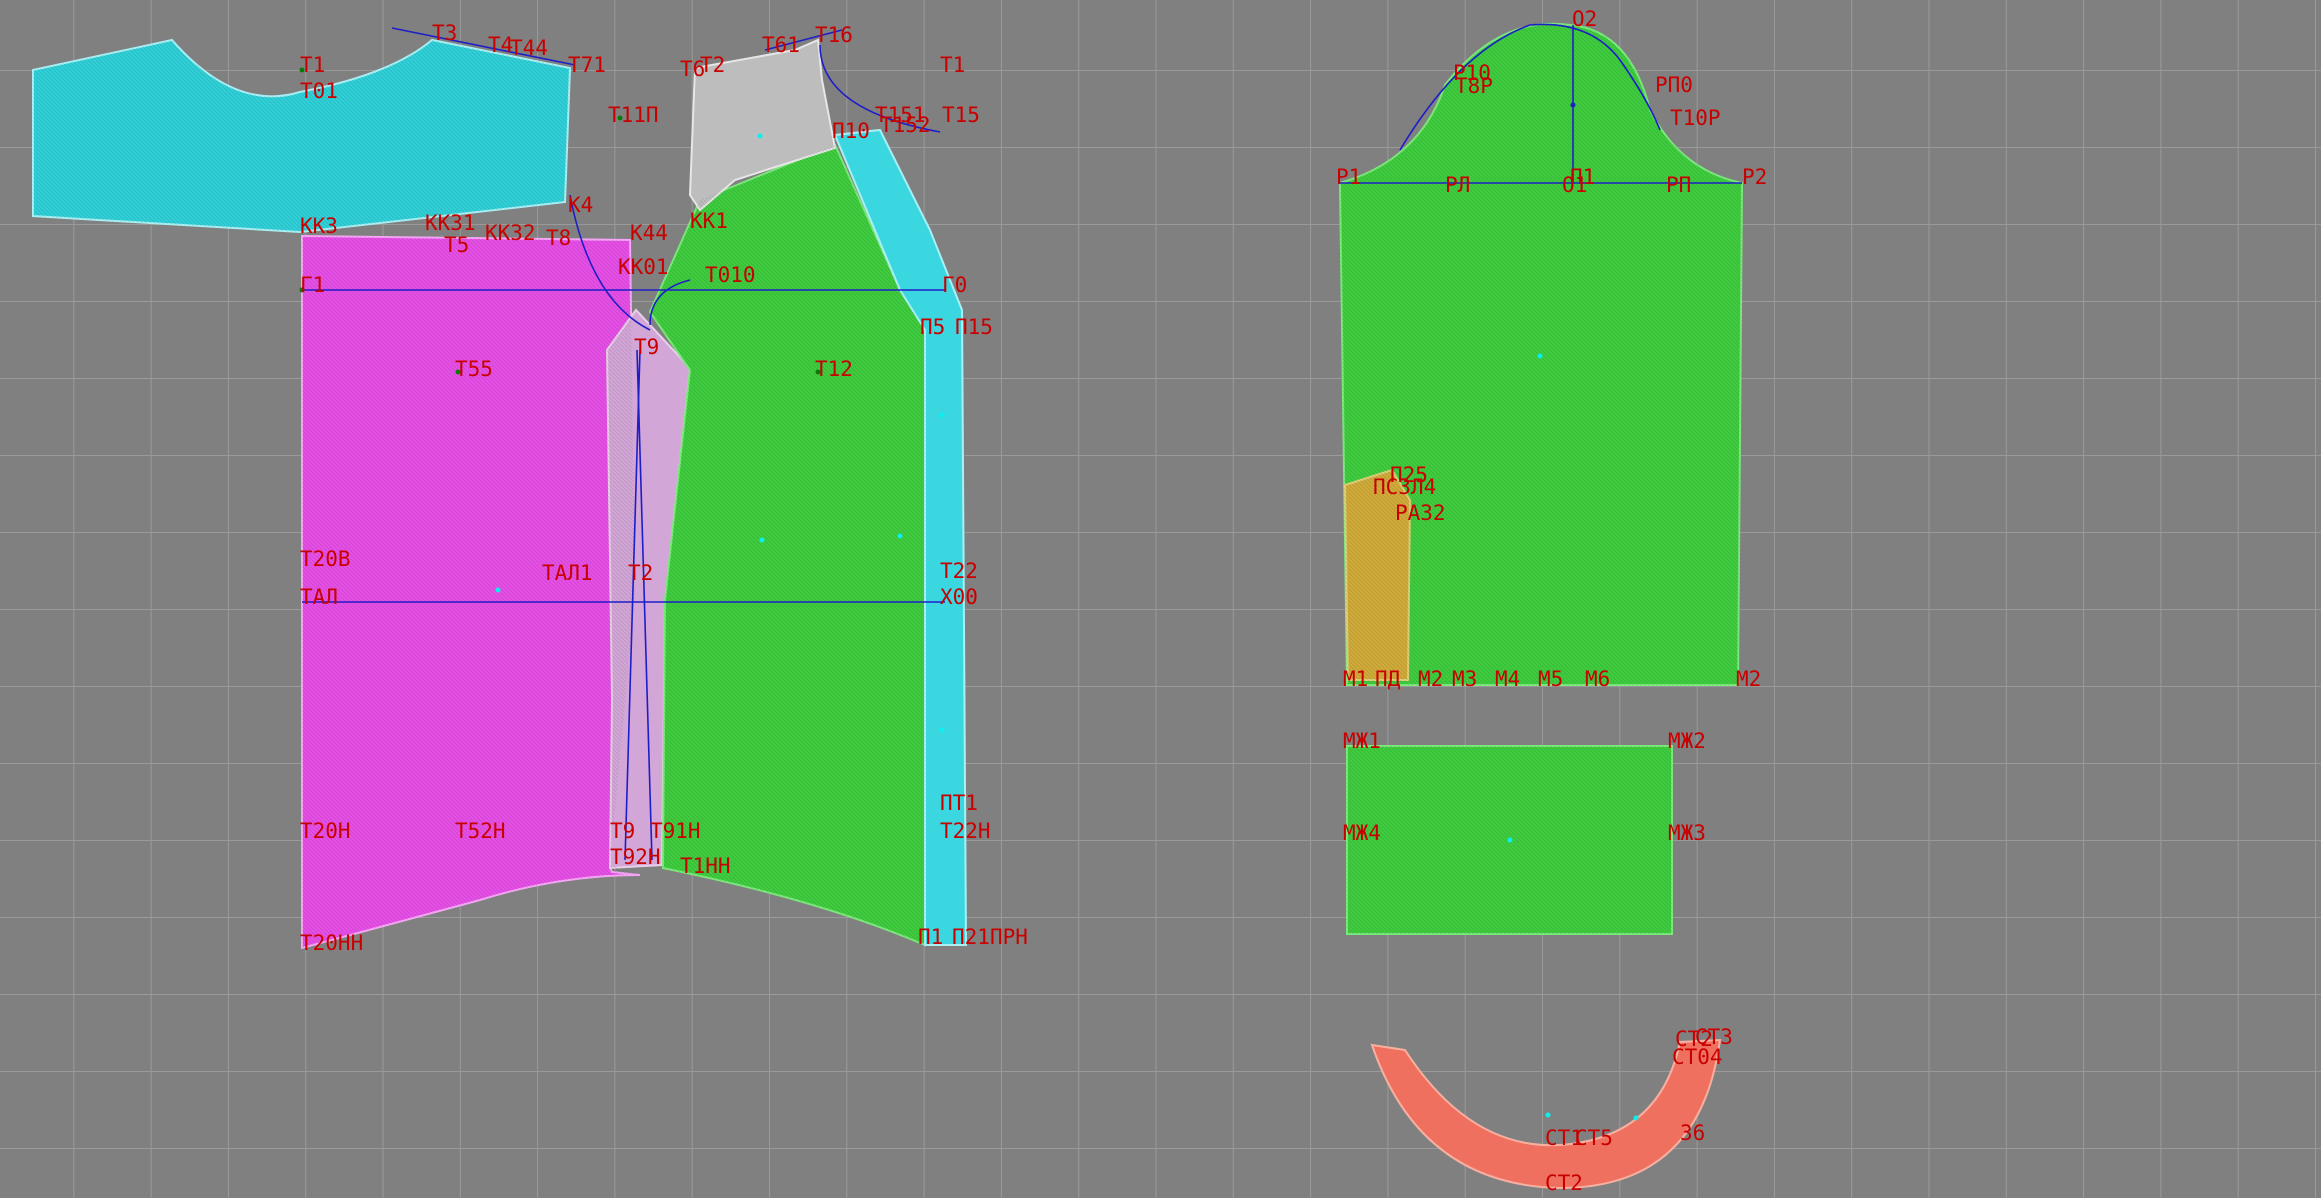 The width and height of the screenshot is (2321, 1198). Describe the element at coordinates (1457, 185) in the screenshot. I see `point-label: РЛ` at that location.